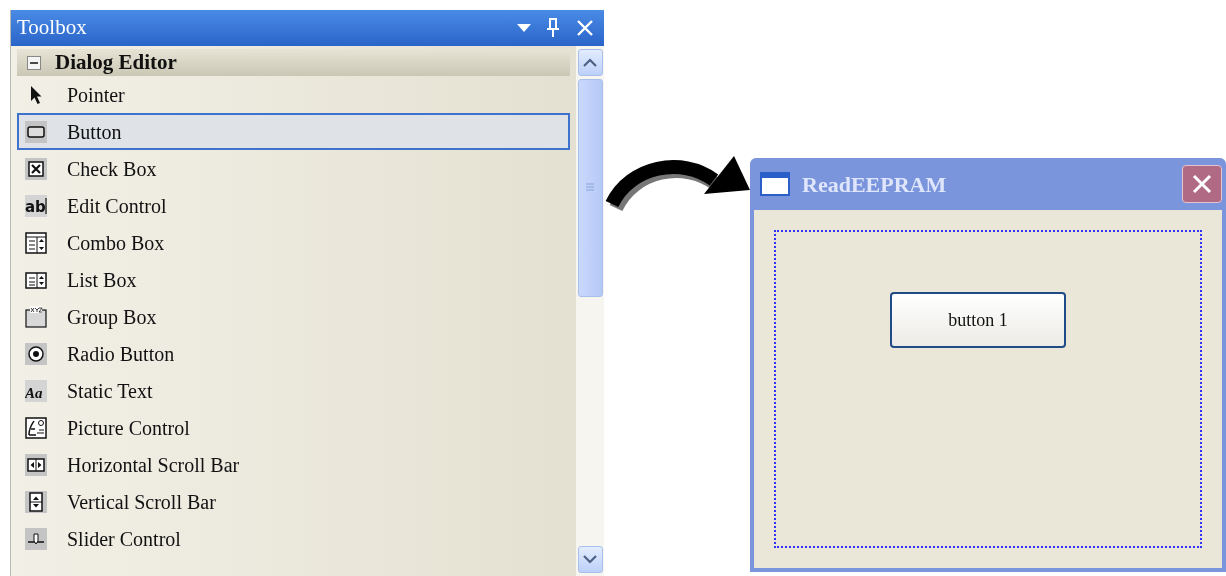 This screenshot has height=576, width=1226. I want to click on item-label: List Box, so click(102, 280).